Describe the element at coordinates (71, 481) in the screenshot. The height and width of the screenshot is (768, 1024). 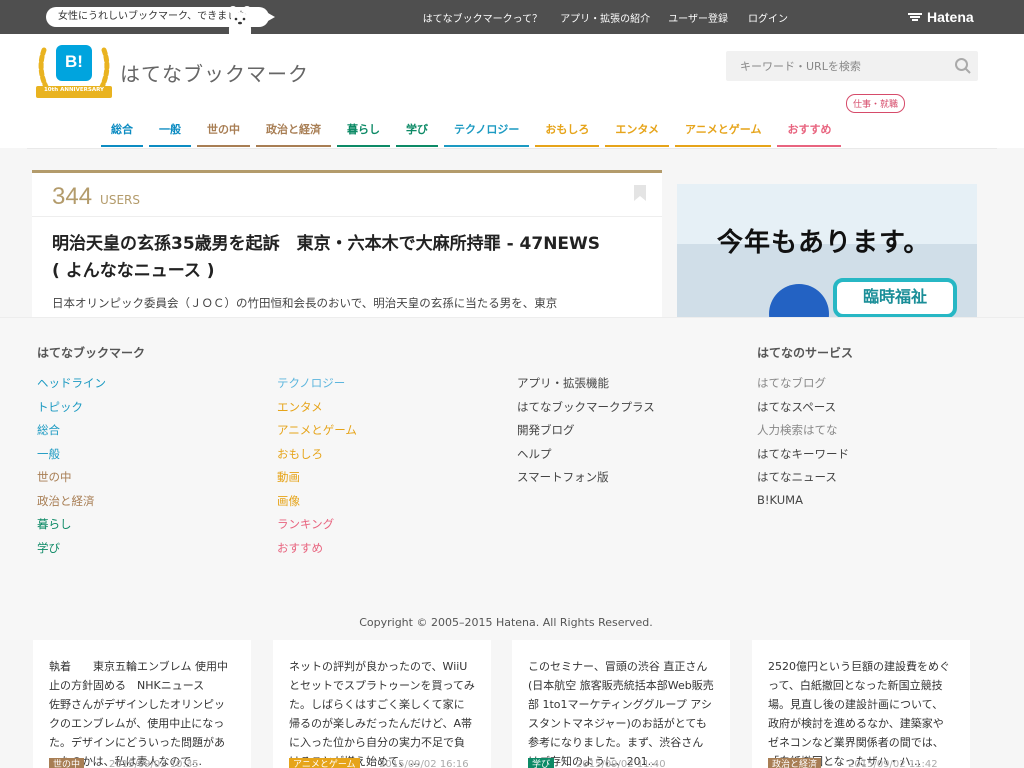
I see `footer-link: 世の中` at that location.